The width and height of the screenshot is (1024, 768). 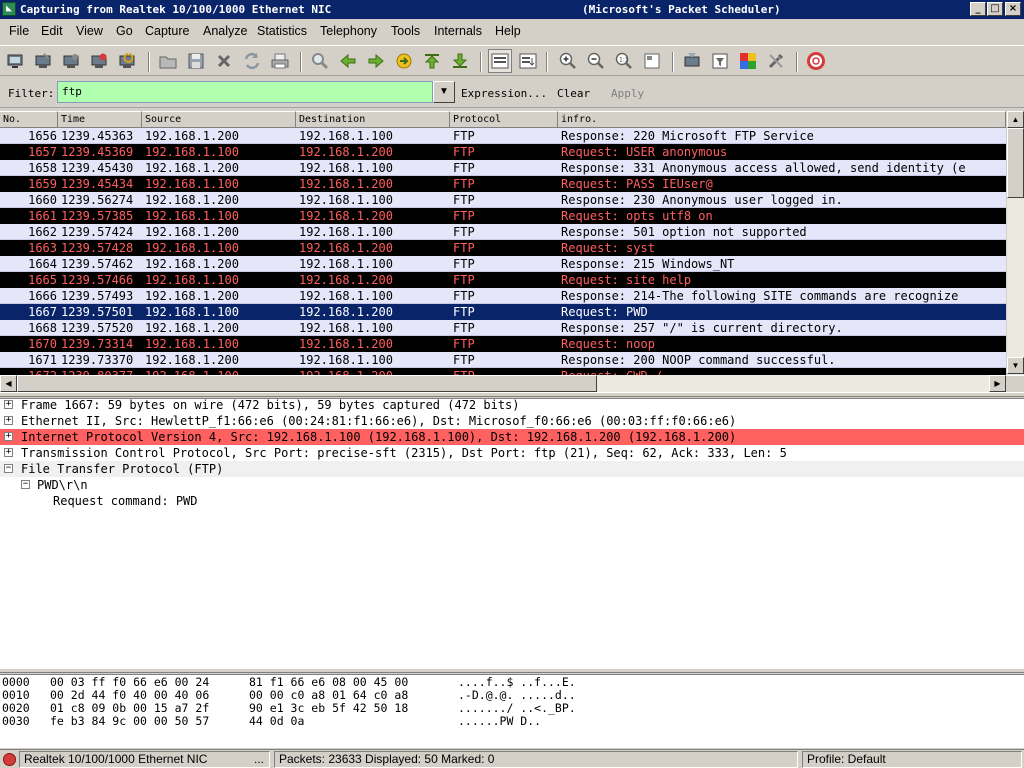 What do you see at coordinates (512, 501) in the screenshot?
I see `tree-row-request-command: Request command: PWD` at bounding box center [512, 501].